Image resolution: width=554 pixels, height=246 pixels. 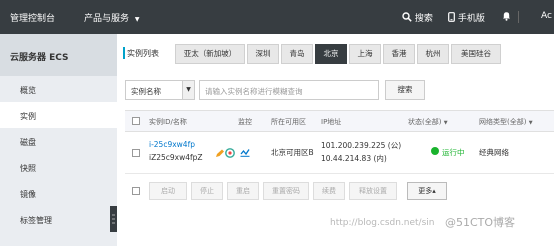 I want to click on restart-button: 重启, so click(x=243, y=191).